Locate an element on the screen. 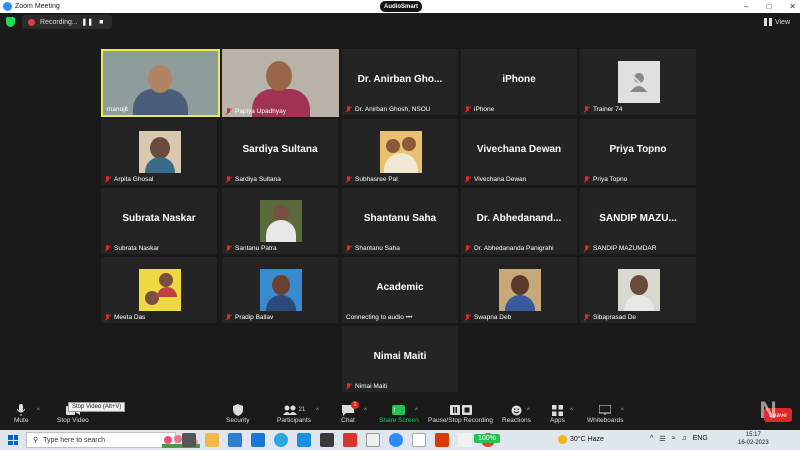 This screenshot has height=450, width=800. participant-display-name: Academic is located at coordinates (400, 287).